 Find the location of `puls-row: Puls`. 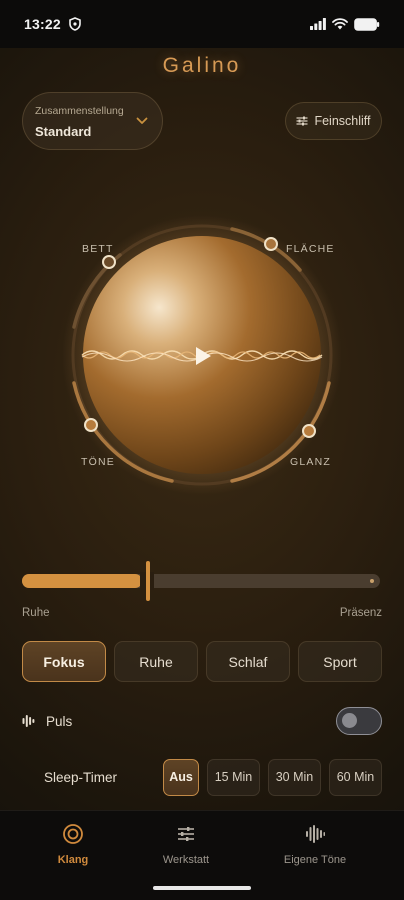

puls-row: Puls is located at coordinates (202, 721).